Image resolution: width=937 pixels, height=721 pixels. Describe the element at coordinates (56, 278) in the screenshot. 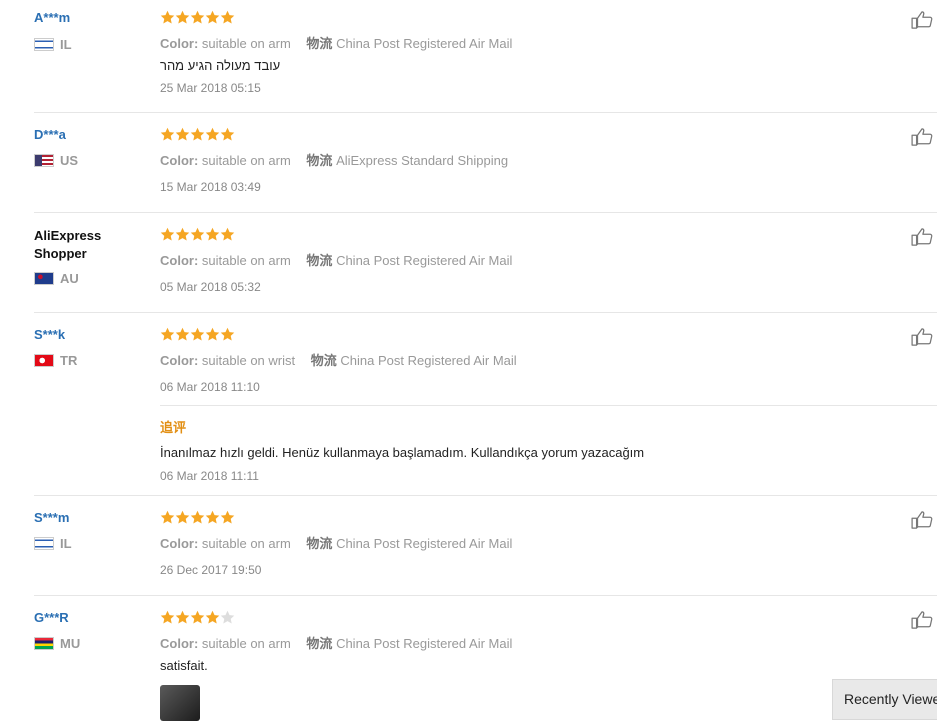

I see `reviewer-country: AU` at that location.